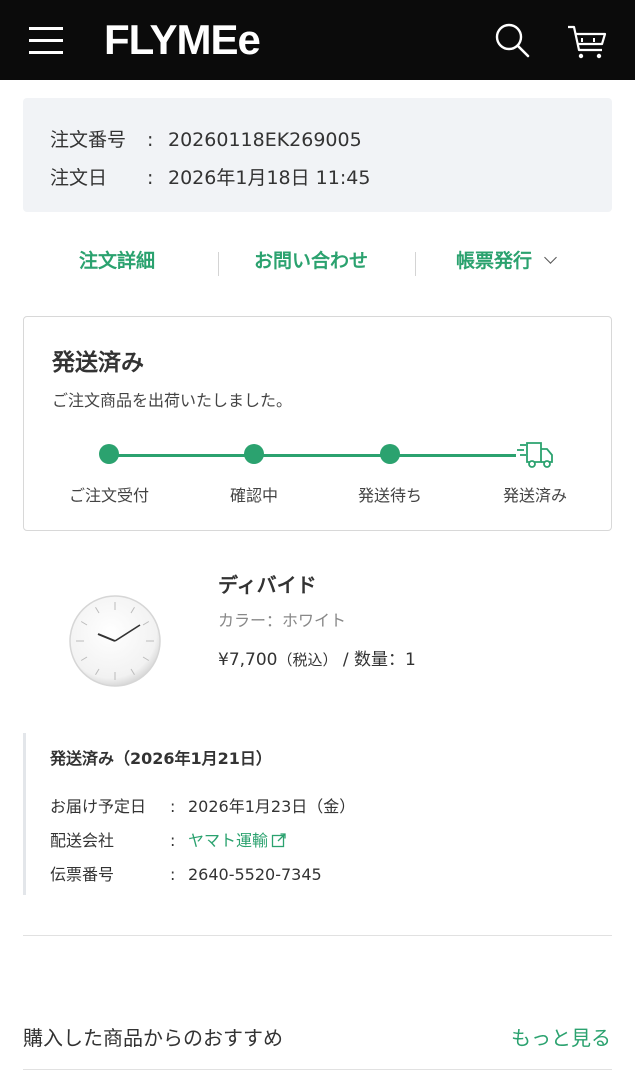 The image size is (635, 1080). What do you see at coordinates (98, 806) in the screenshot?
I see `row-label: お届け予定日` at bounding box center [98, 806].